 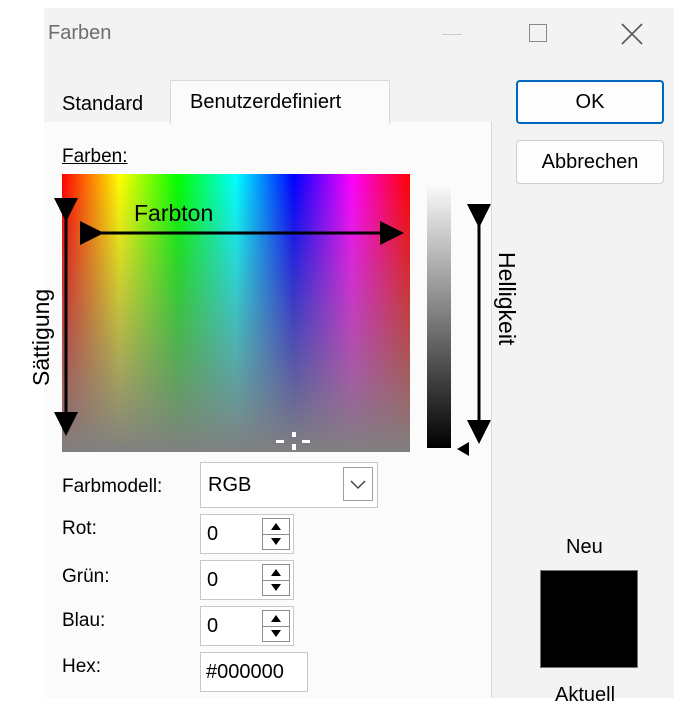 I want to click on new-color-label: Neu, so click(x=584, y=547).